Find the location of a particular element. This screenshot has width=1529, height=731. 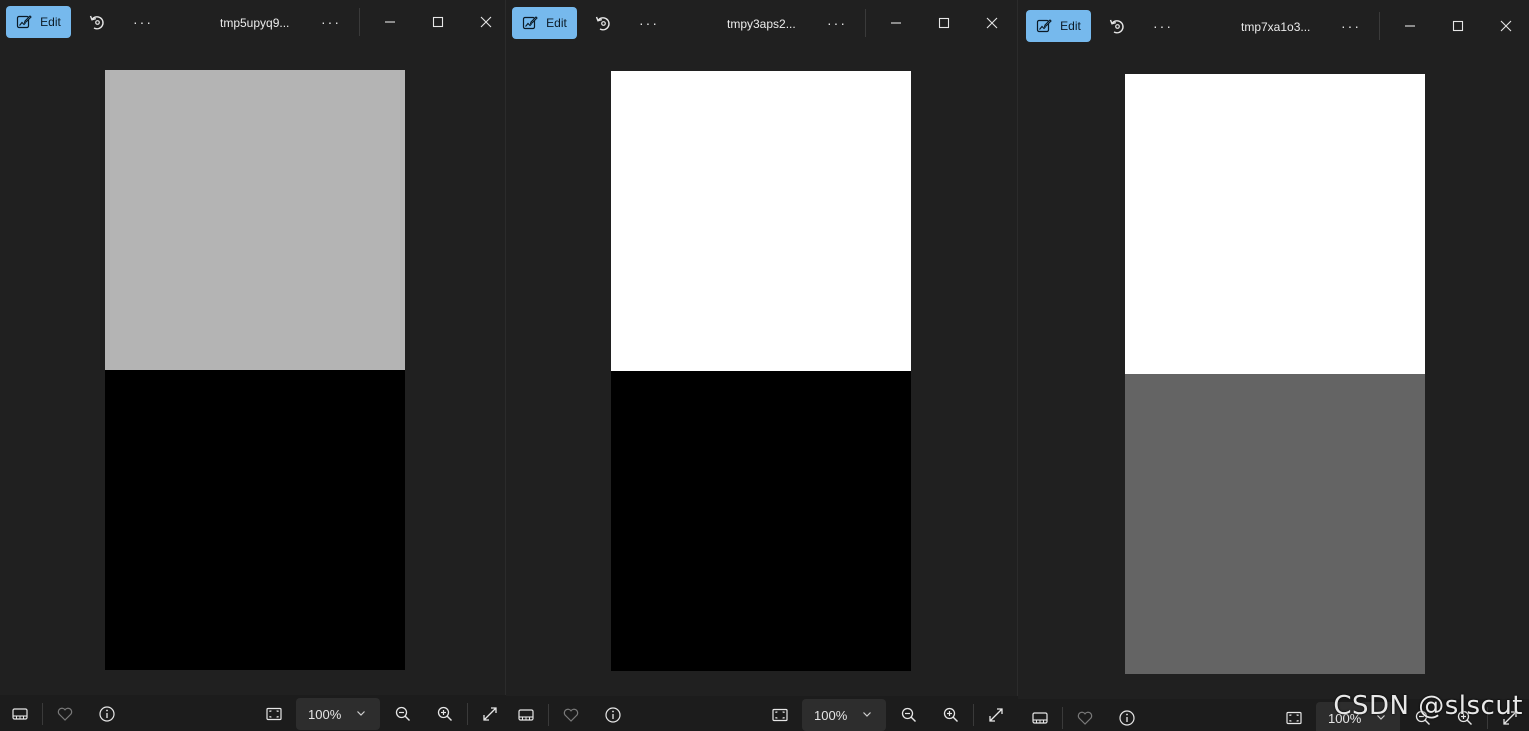

title-bar: Edit ··· tmp7xa1o3... ··· is located at coordinates (1273, 27).